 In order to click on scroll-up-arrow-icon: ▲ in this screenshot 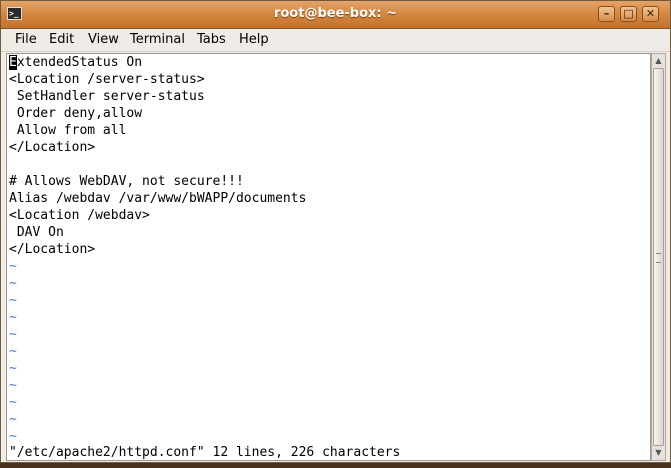, I will do `click(658, 61)`.